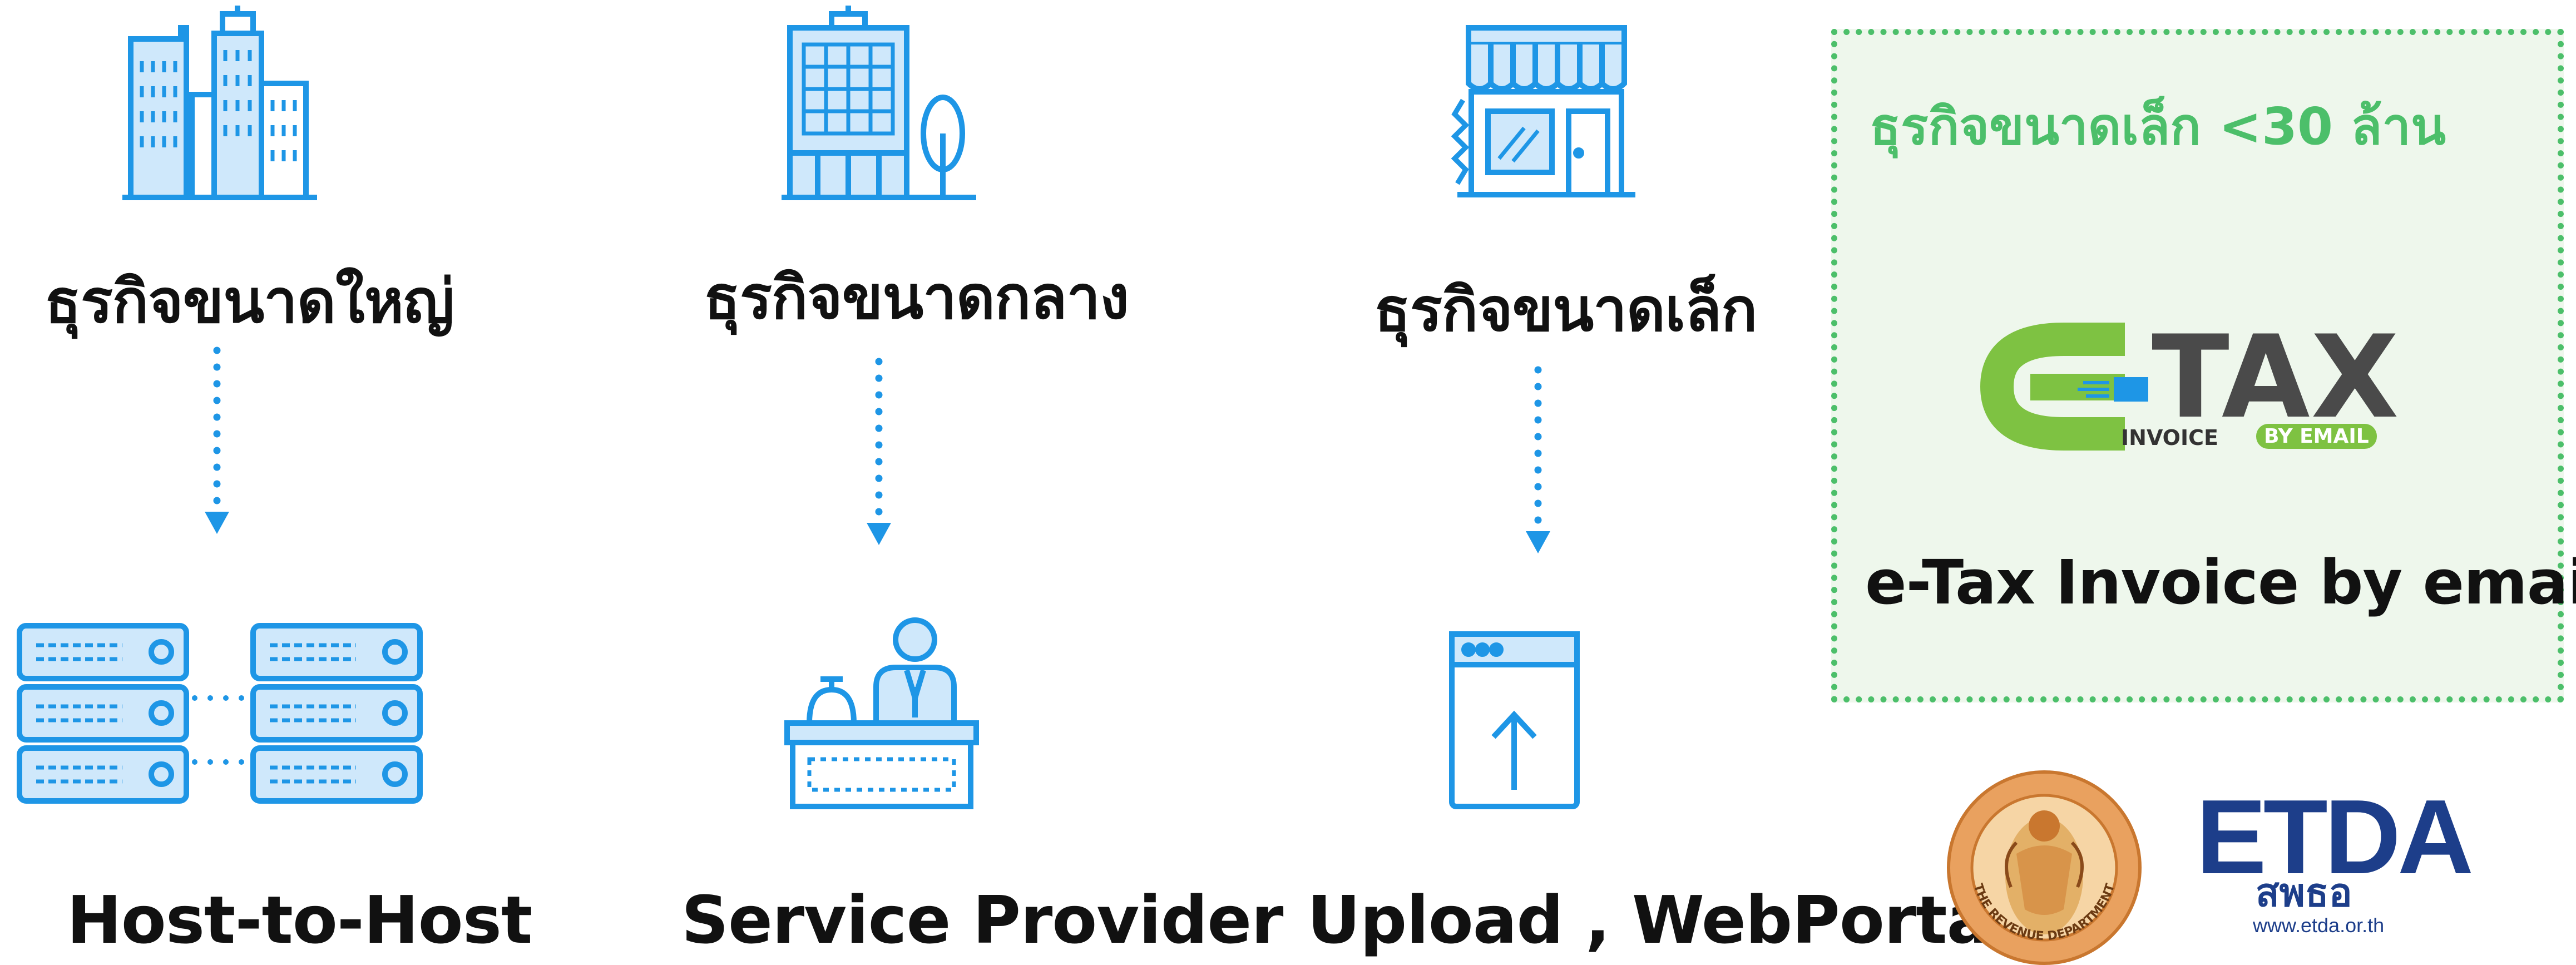  Describe the element at coordinates (982, 920) in the screenshot. I see `method-label-service: Service Provider` at that location.